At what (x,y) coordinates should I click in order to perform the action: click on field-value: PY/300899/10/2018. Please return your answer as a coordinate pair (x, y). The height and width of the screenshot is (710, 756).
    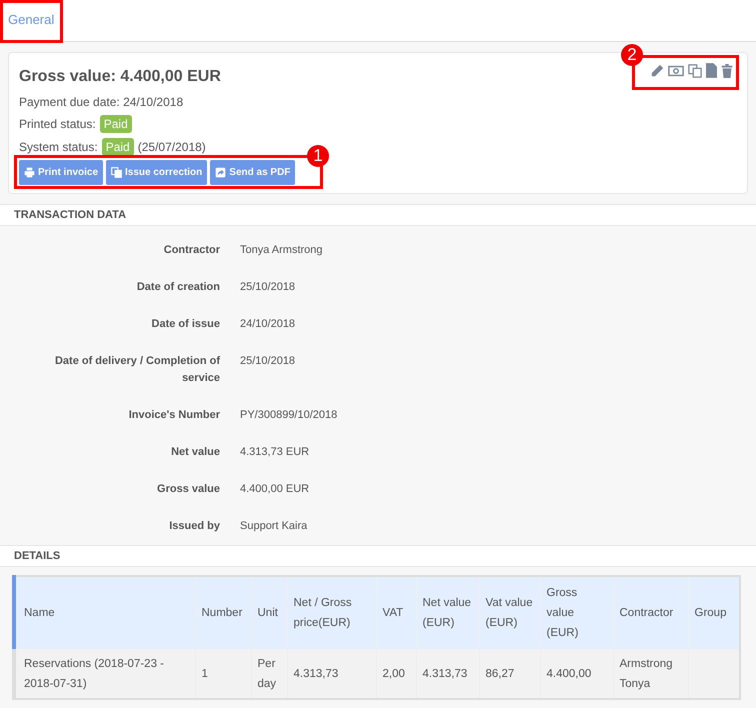
    Looking at the image, I should click on (288, 415).